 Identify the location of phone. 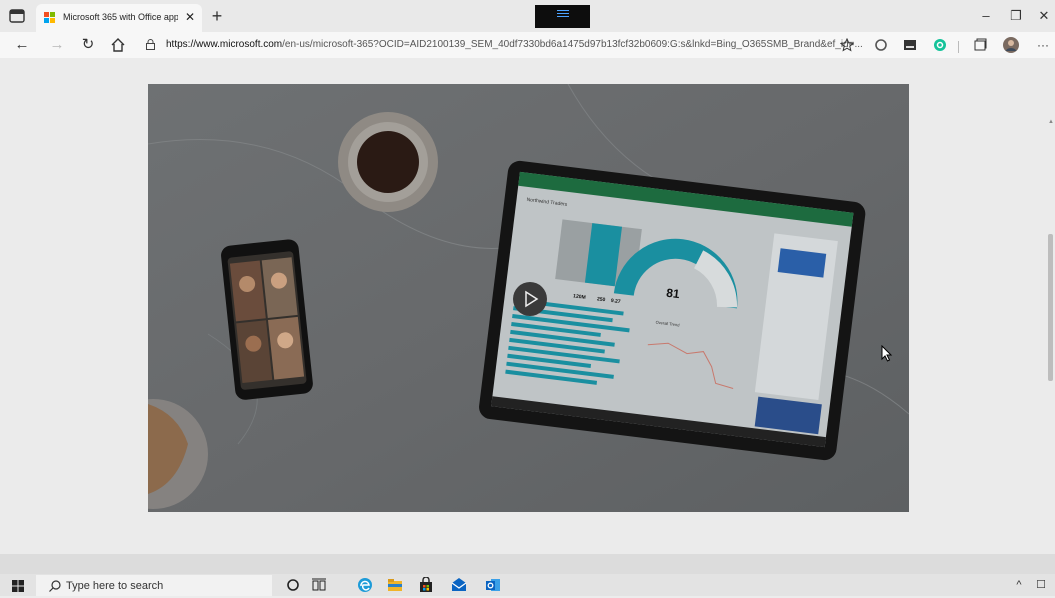
(267, 319).